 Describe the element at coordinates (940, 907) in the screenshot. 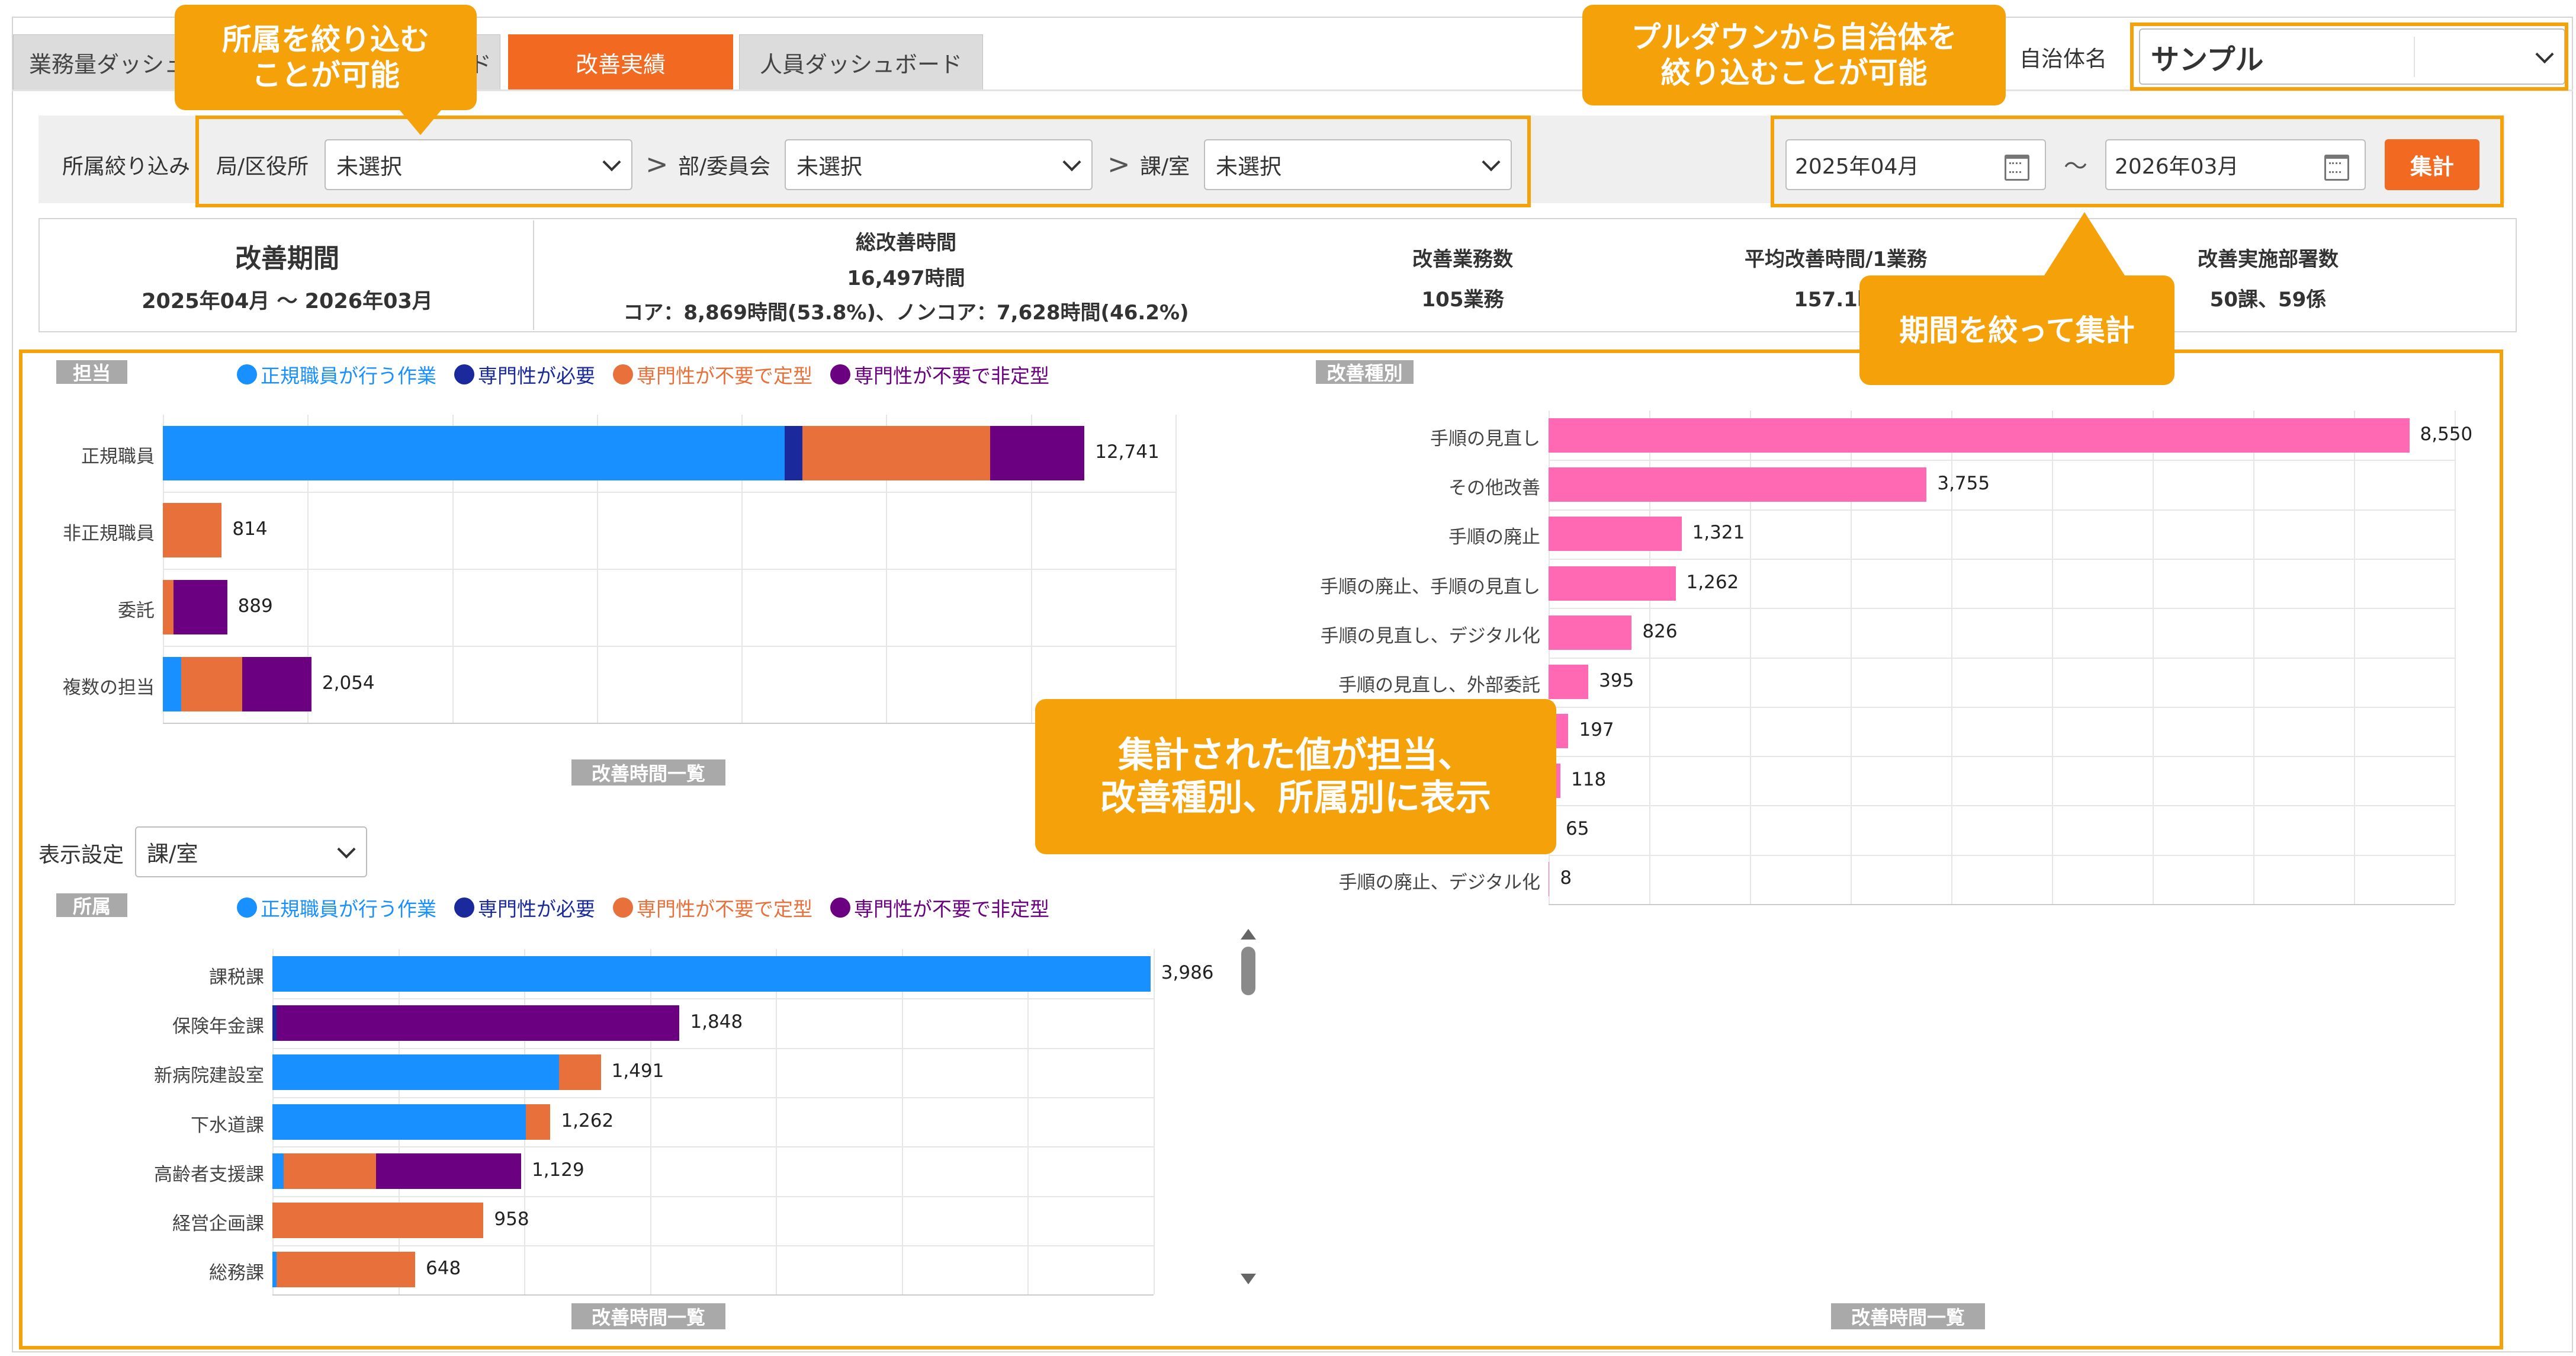

I see `legend-item: 専門性が不要で非定型` at that location.